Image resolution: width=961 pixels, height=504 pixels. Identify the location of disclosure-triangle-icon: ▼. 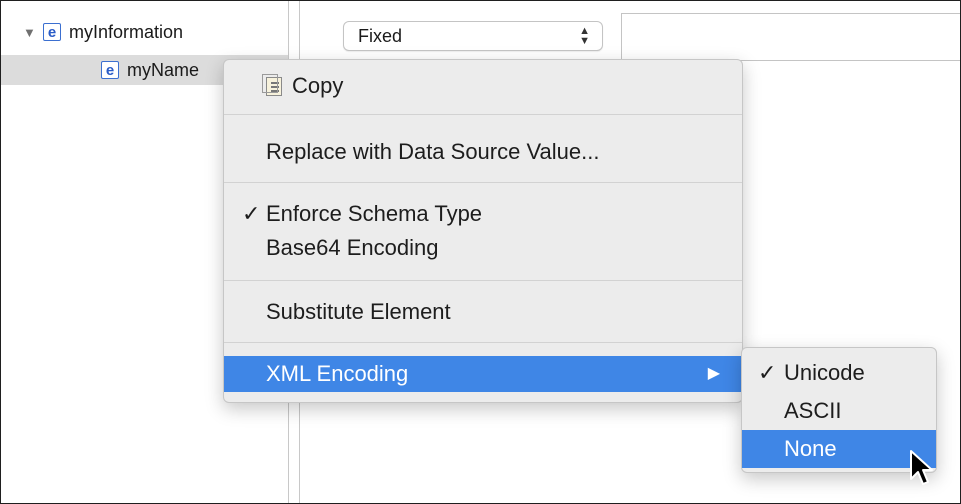
(30, 32).